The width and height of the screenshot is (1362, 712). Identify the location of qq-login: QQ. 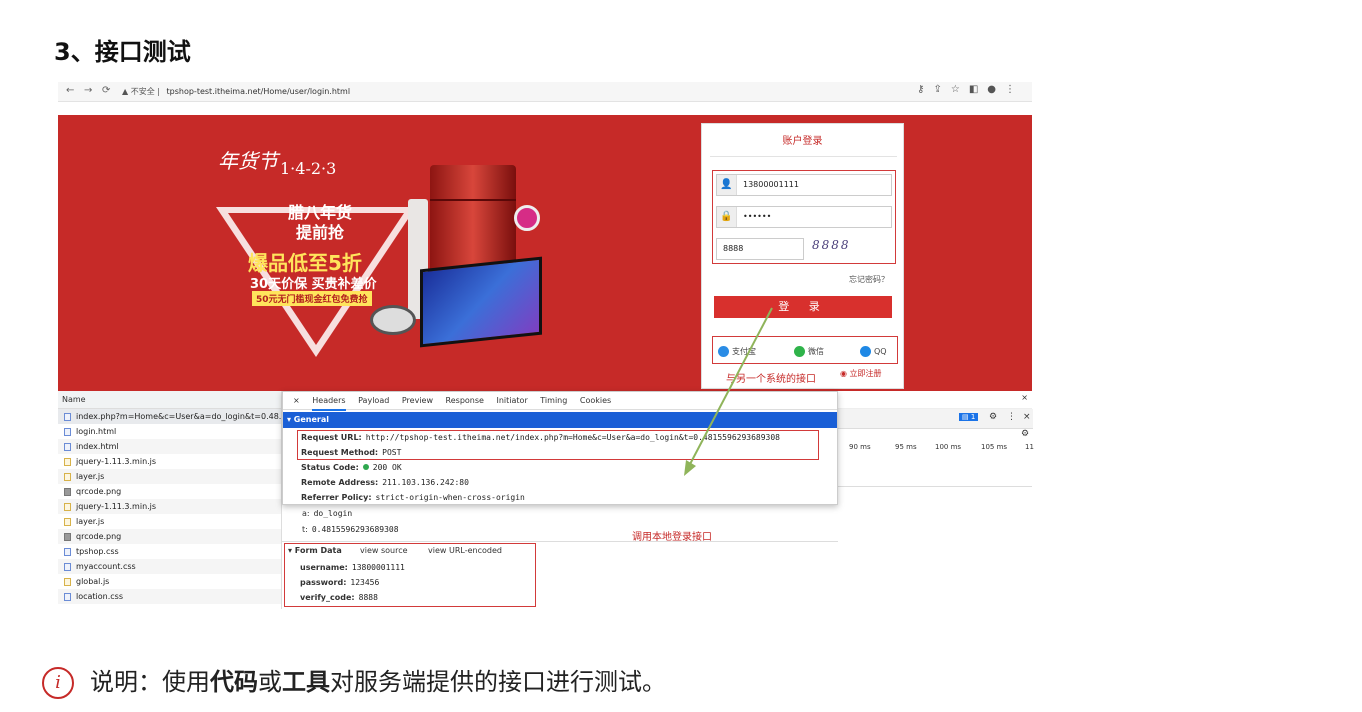
(873, 351).